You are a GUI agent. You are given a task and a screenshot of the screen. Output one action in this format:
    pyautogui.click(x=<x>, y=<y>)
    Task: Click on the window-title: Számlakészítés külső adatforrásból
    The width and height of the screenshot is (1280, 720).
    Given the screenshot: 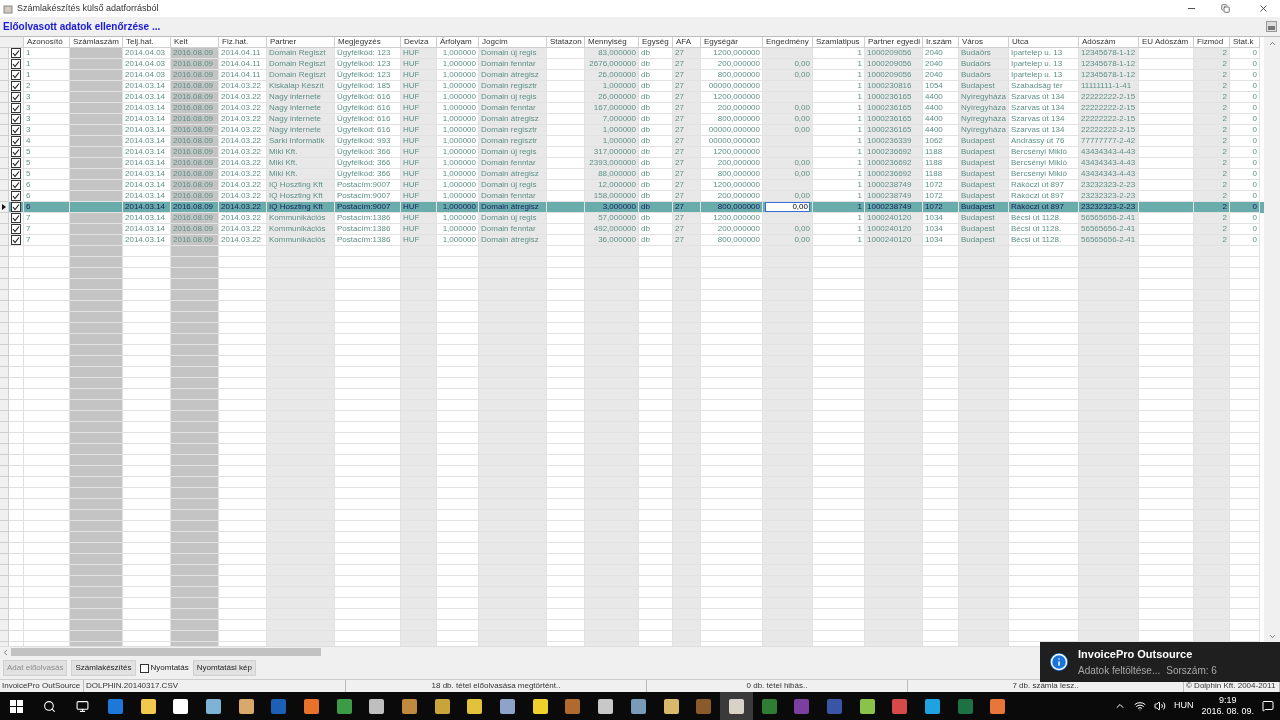 What is the action you would take?
    pyautogui.click(x=88, y=8)
    